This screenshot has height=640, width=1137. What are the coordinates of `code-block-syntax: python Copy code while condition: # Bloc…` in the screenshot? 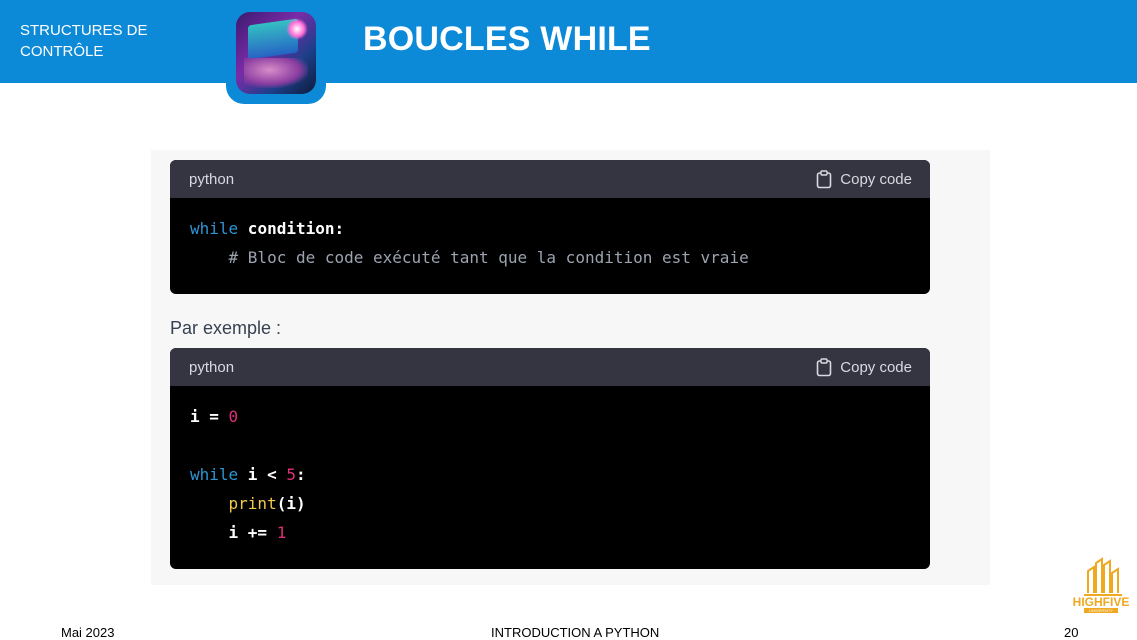 It's located at (550, 227).